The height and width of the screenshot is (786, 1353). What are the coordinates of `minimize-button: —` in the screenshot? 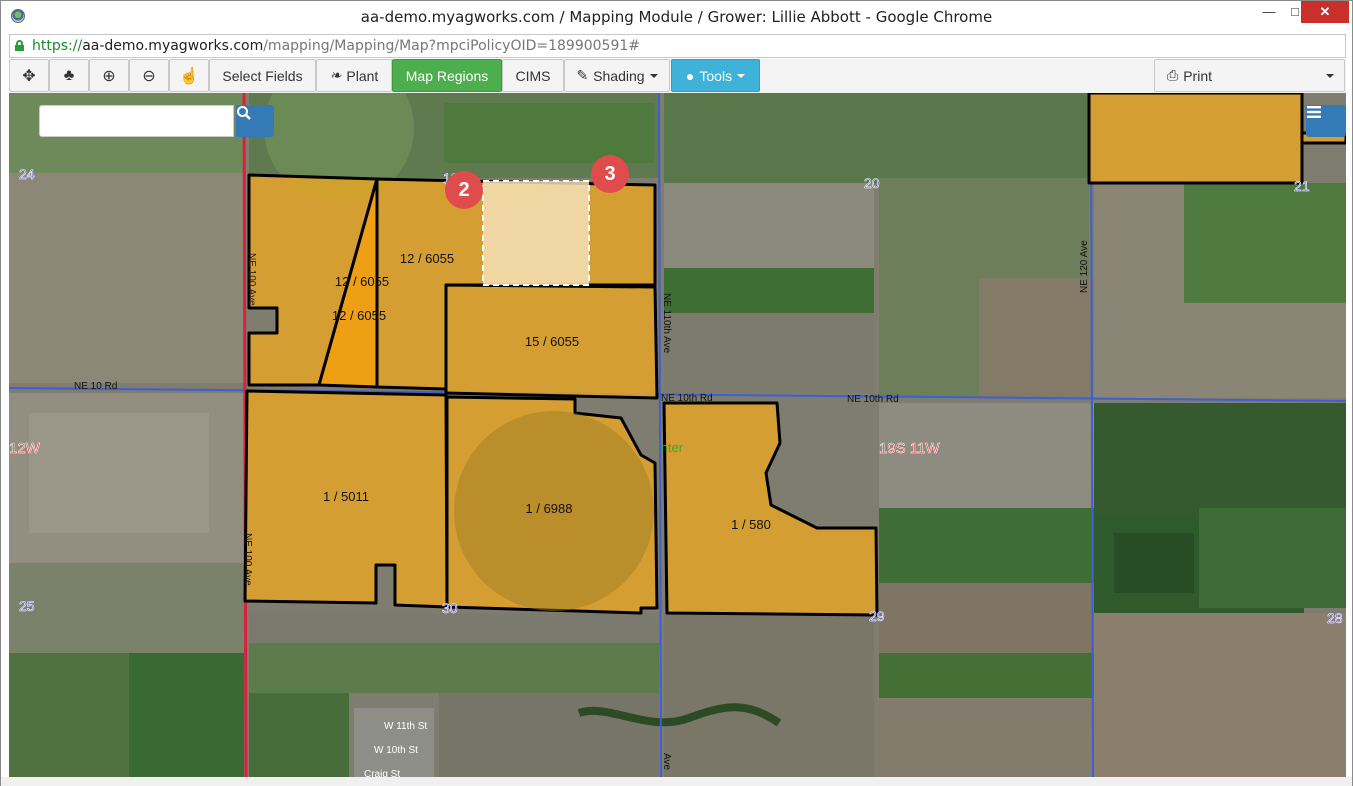 It's located at (1269, 12).